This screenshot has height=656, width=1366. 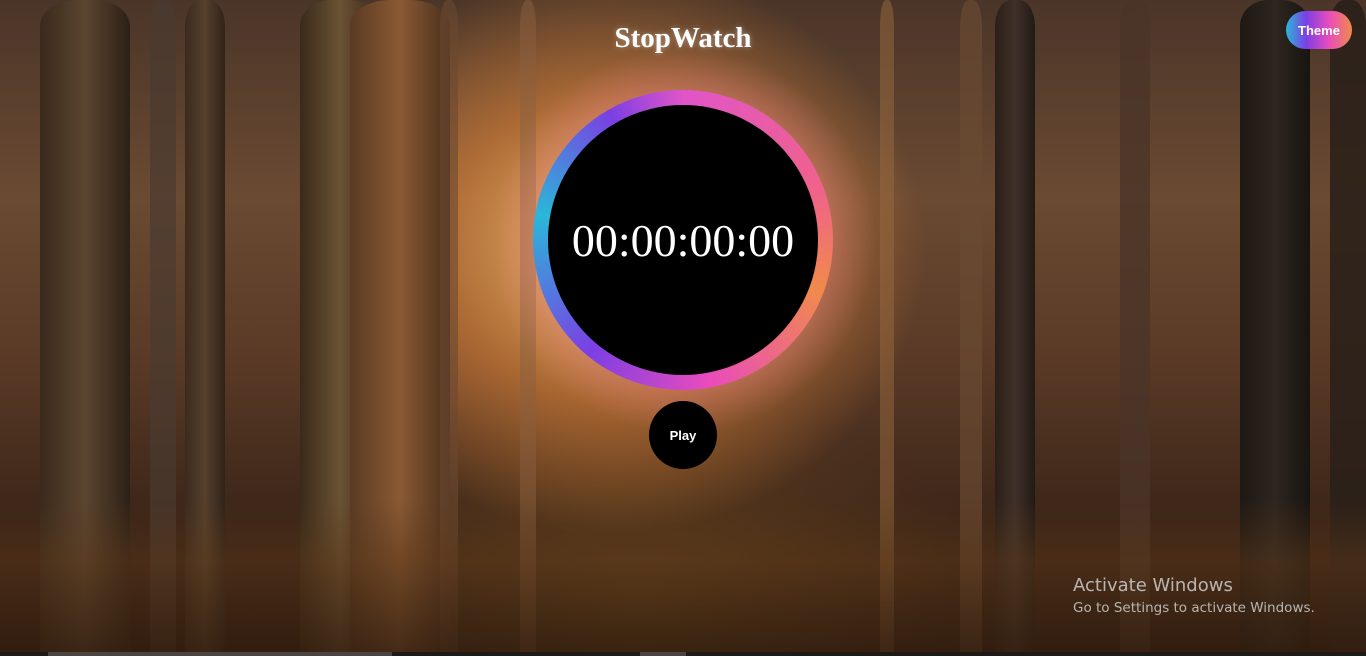 What do you see at coordinates (683, 654) in the screenshot?
I see `bottom-scroll-bar` at bounding box center [683, 654].